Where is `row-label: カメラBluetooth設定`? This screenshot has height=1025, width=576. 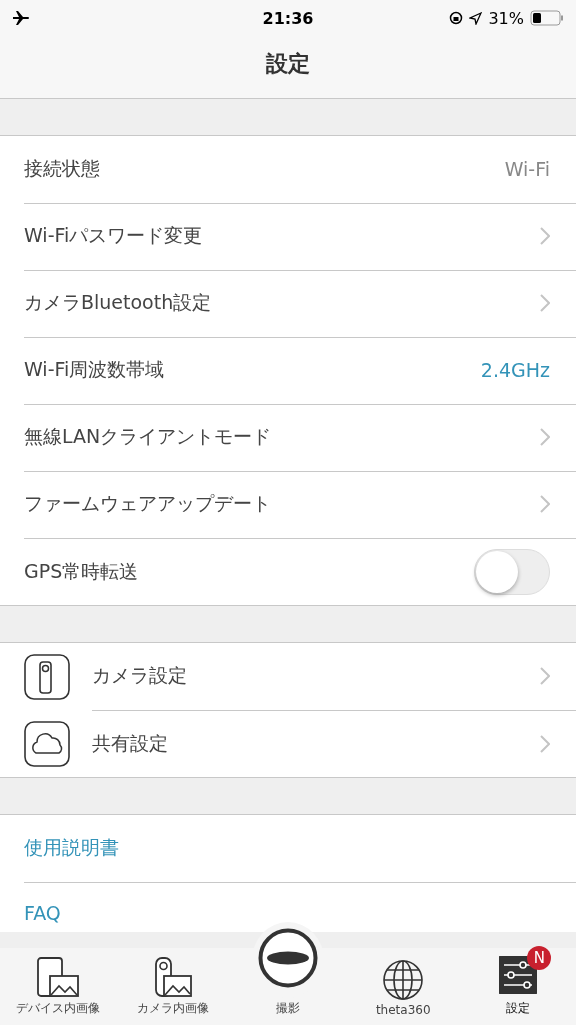 row-label: カメラBluetooth設定 is located at coordinates (118, 302).